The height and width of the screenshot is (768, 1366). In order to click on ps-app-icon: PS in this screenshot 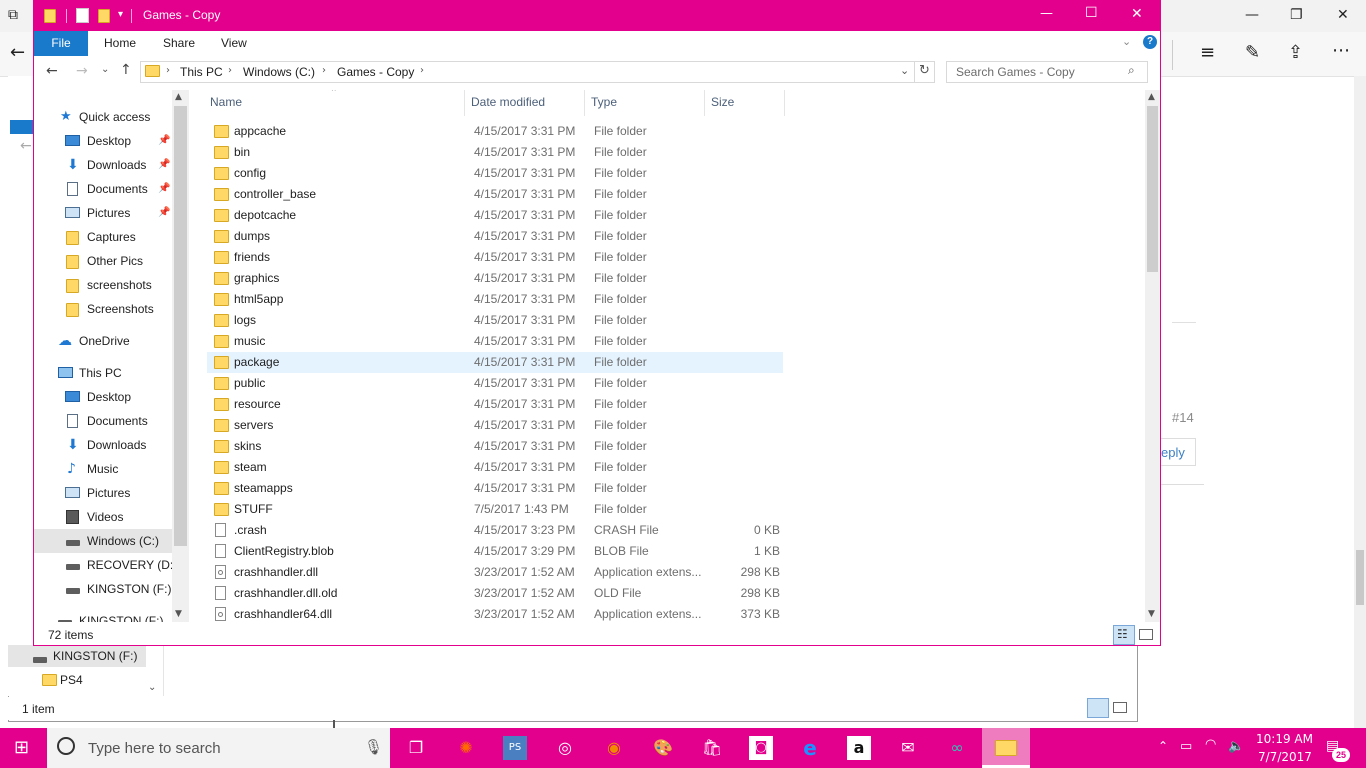, I will do `click(515, 748)`.